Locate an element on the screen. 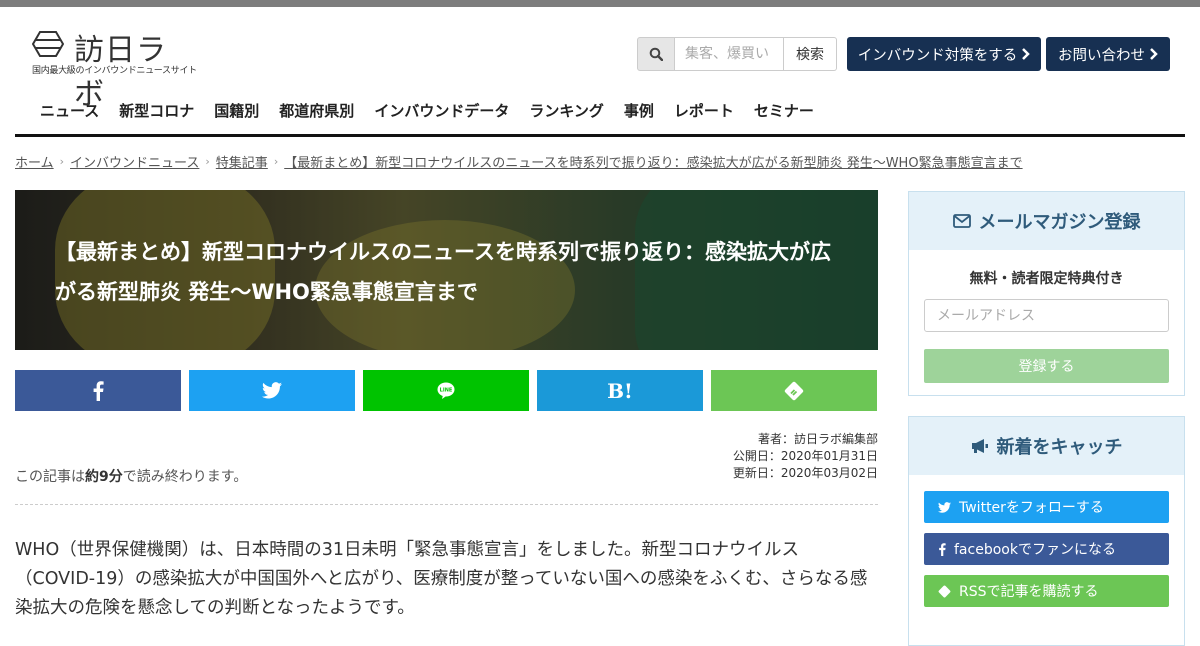  breadcrumb-home: ホーム is located at coordinates (34, 161).